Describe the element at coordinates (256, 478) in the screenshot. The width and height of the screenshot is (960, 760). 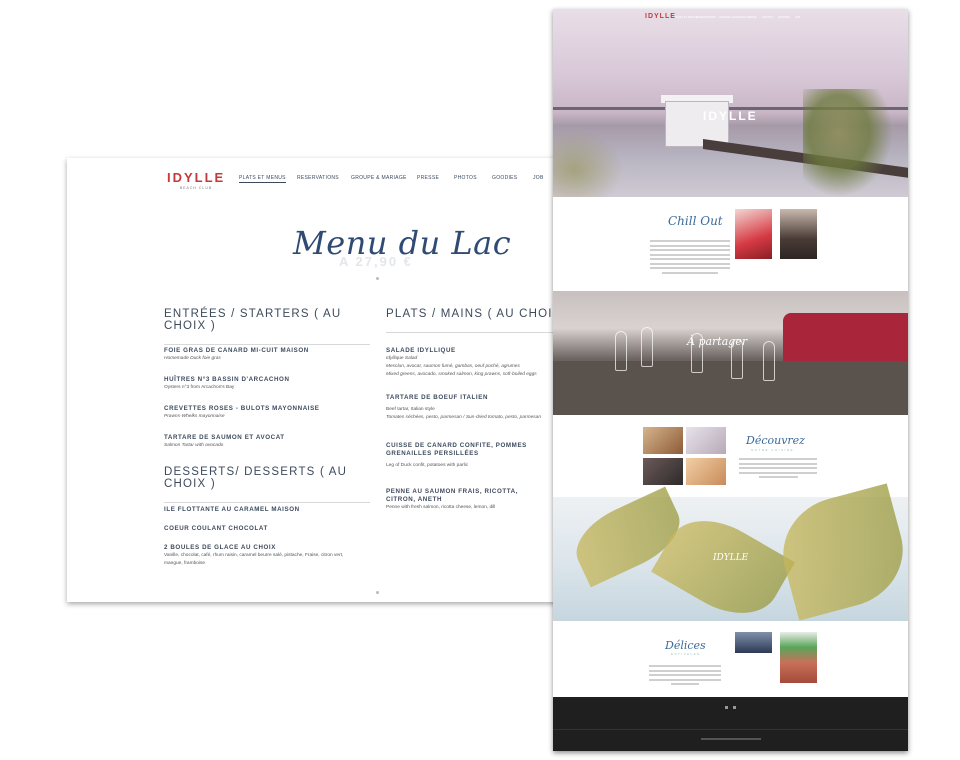
I see `desserts-heading: DESSERTS/ DESSERTS ( AU CHOIX )` at that location.